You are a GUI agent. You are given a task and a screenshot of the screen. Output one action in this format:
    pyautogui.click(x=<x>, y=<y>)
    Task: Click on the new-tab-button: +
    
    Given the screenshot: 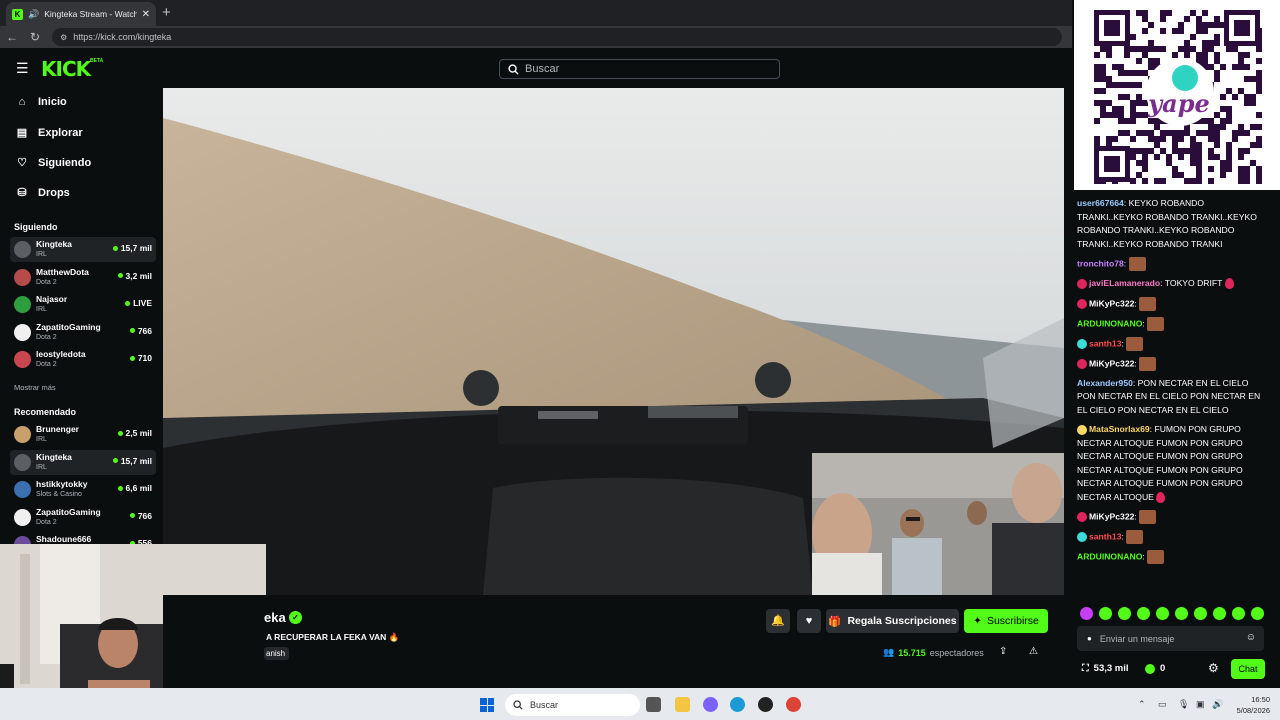 What is the action you would take?
    pyautogui.click(x=166, y=12)
    